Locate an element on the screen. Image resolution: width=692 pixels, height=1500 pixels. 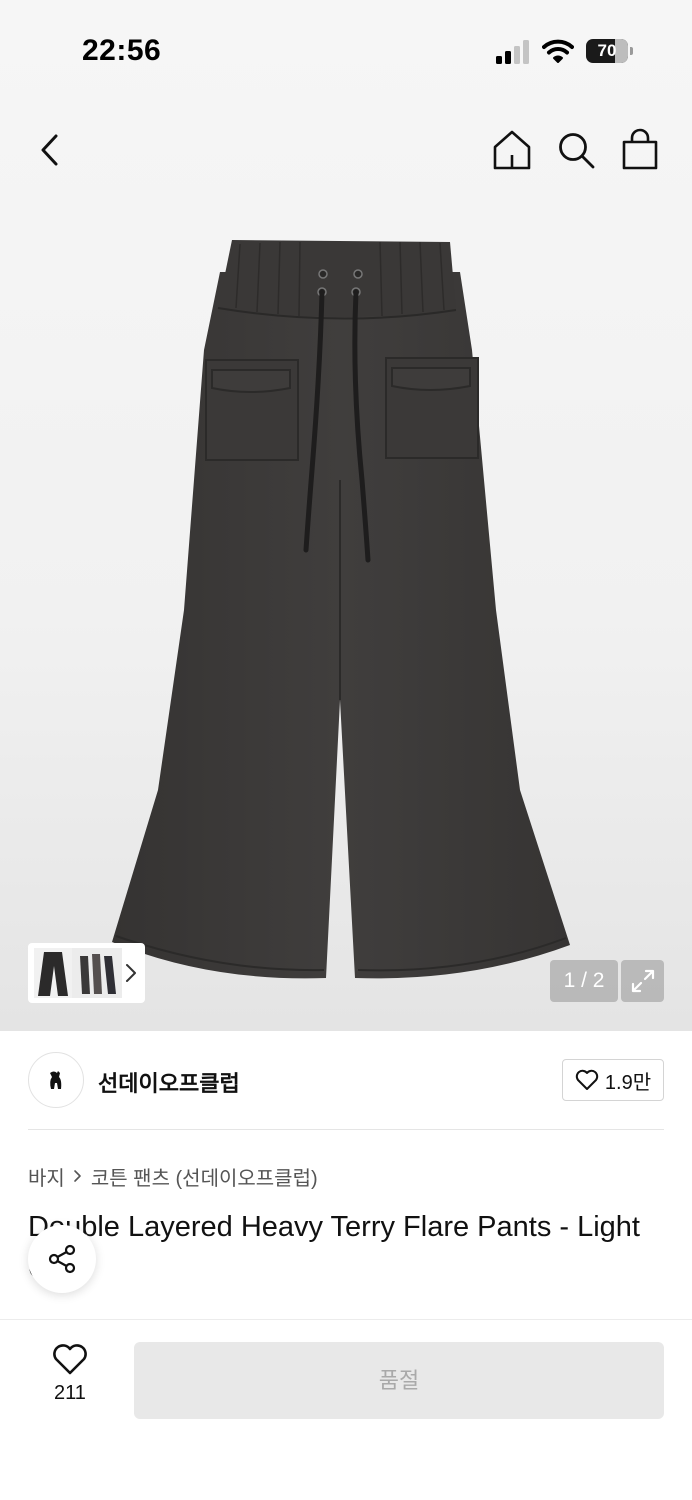
shopping-bag-icon is located at coordinates (640, 149).